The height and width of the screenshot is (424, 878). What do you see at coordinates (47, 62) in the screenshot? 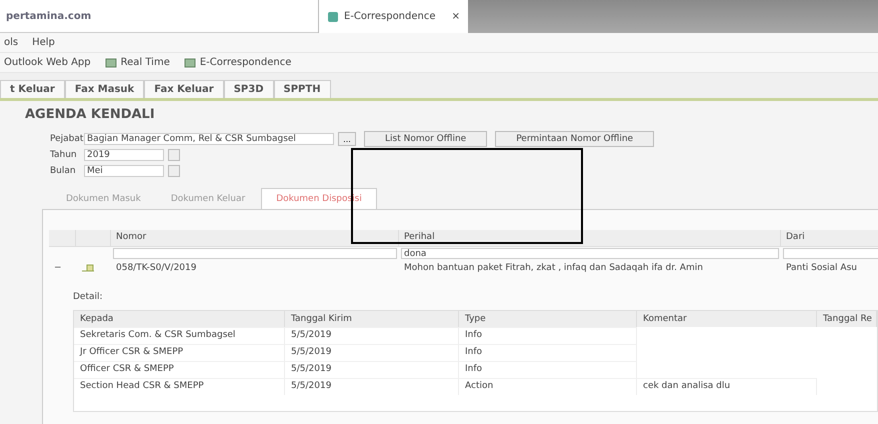
I see `favorite-link: Outlook Web App` at bounding box center [47, 62].